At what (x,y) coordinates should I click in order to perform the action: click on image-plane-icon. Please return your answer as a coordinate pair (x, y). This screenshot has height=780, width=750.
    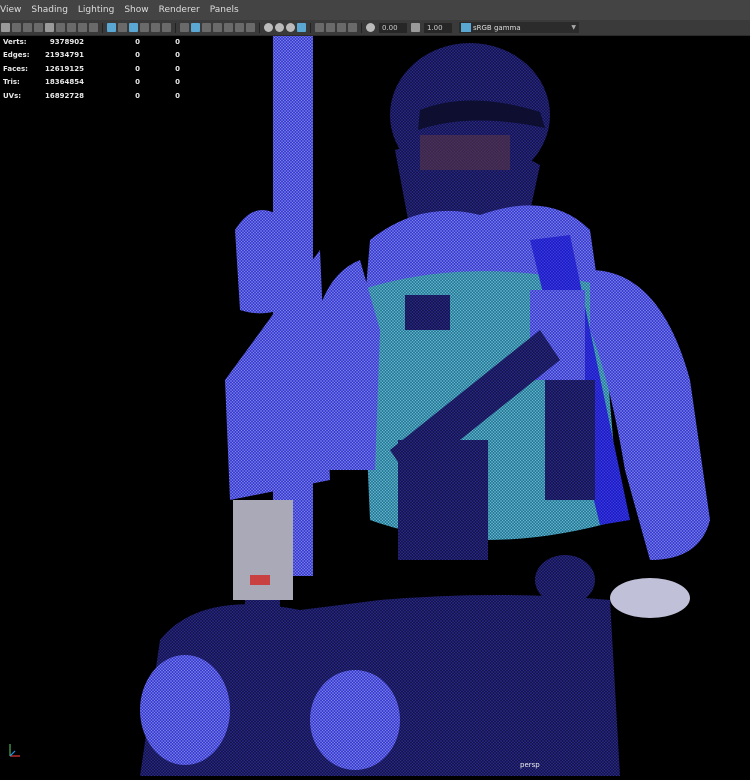
    Looking at the image, I should click on (38, 27).